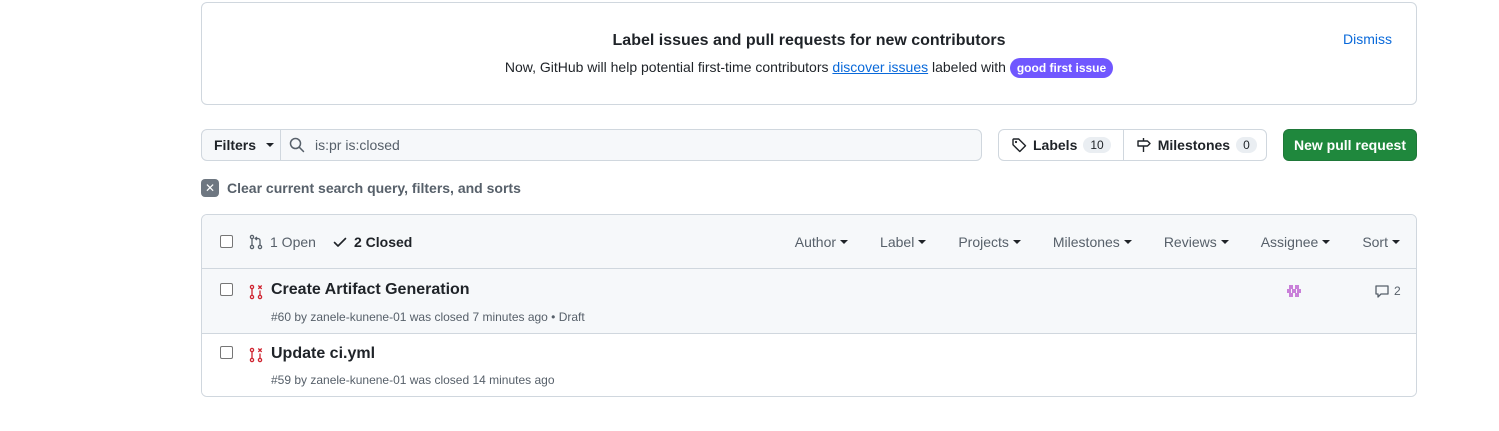  I want to click on label-filter: Label, so click(903, 242).